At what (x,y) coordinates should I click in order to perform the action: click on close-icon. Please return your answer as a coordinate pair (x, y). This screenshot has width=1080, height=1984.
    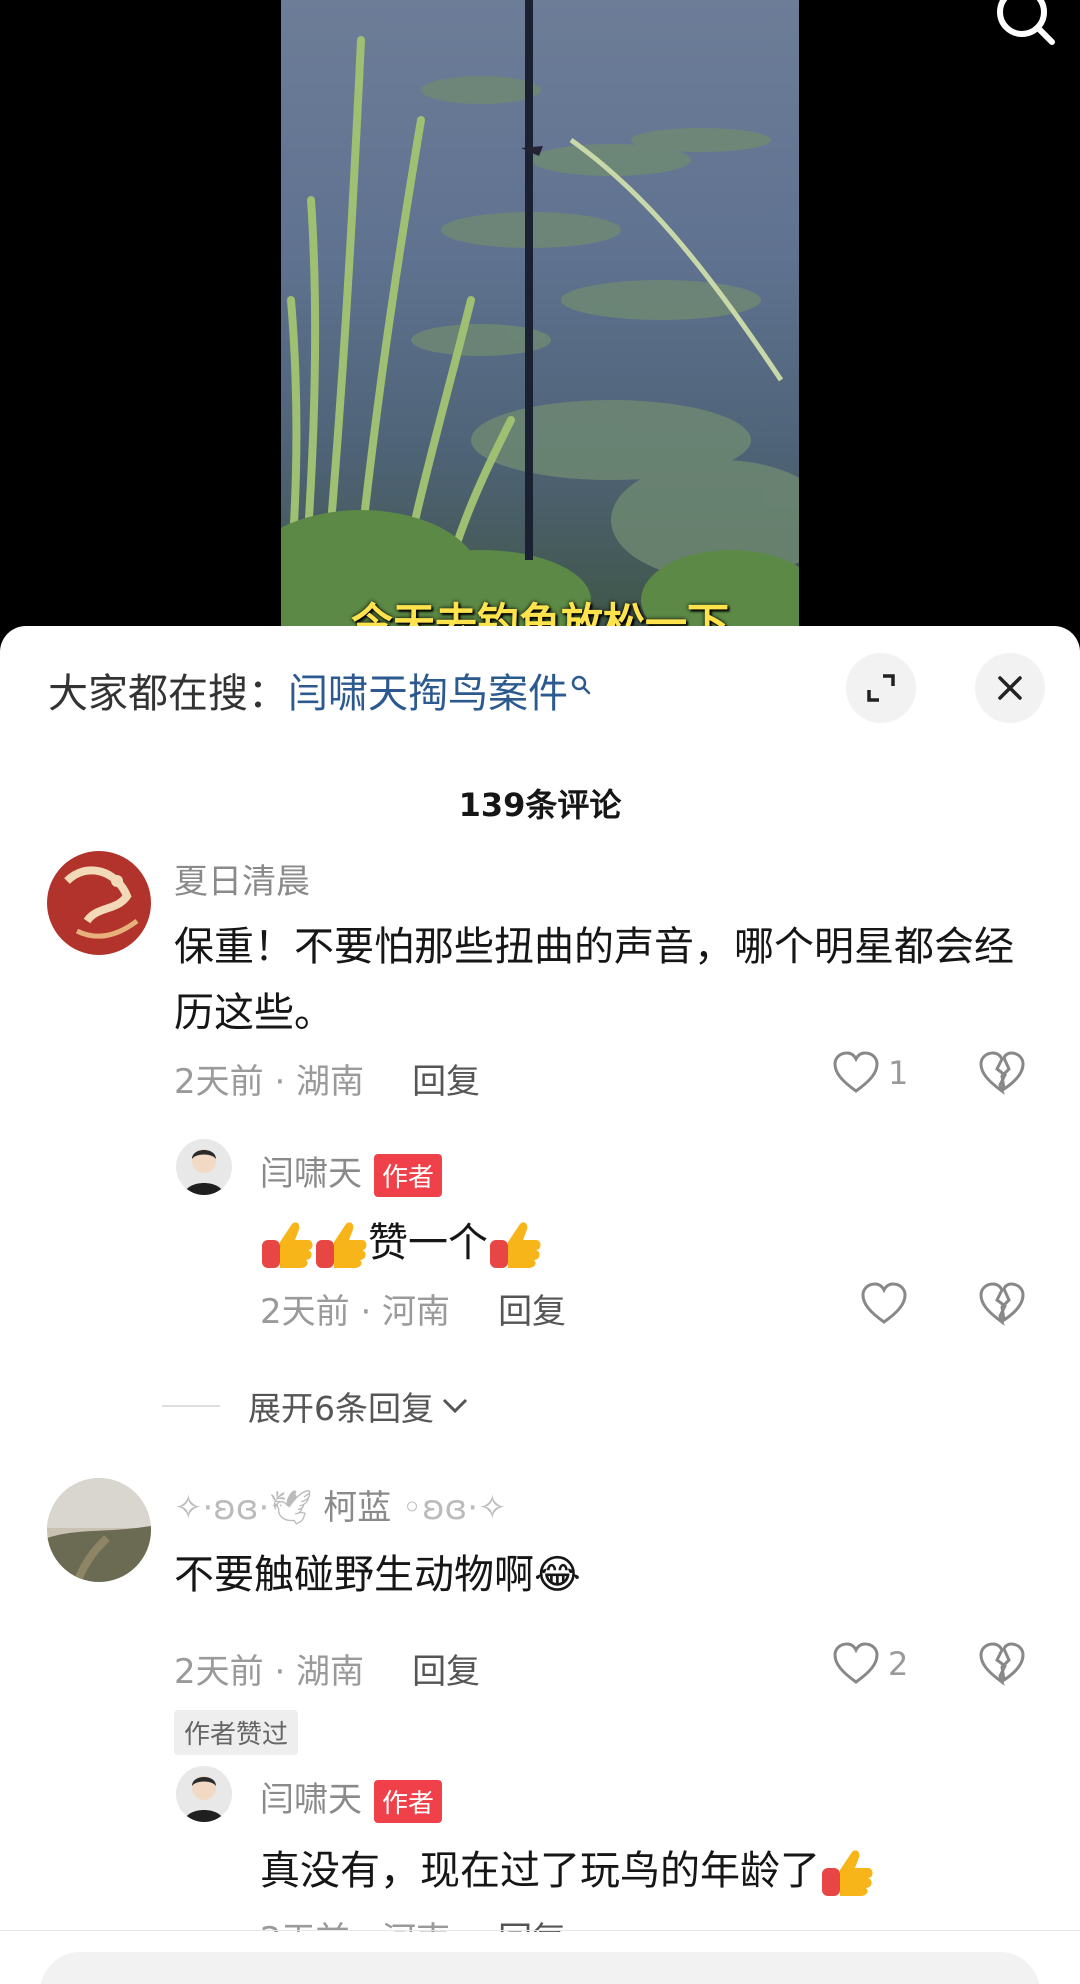
    Looking at the image, I should click on (1010, 688).